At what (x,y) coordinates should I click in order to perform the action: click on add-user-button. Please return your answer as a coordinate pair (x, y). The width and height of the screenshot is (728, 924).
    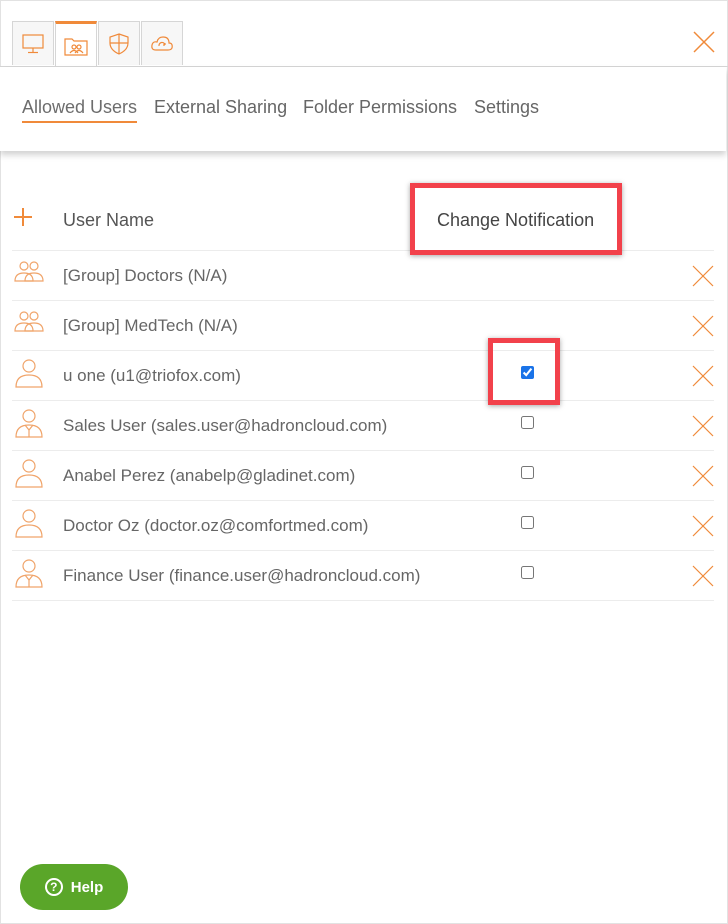
    Looking at the image, I should click on (23, 217).